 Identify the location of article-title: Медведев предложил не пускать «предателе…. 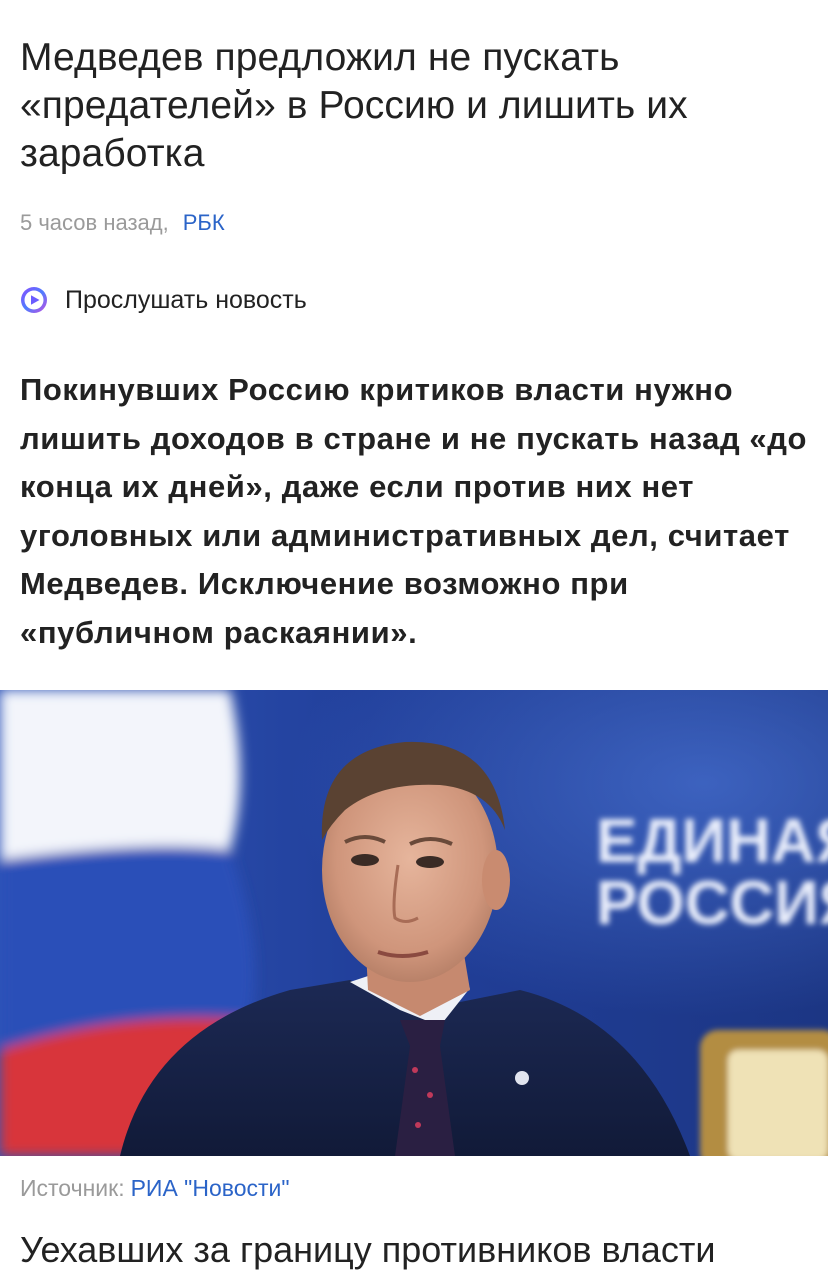
(354, 105).